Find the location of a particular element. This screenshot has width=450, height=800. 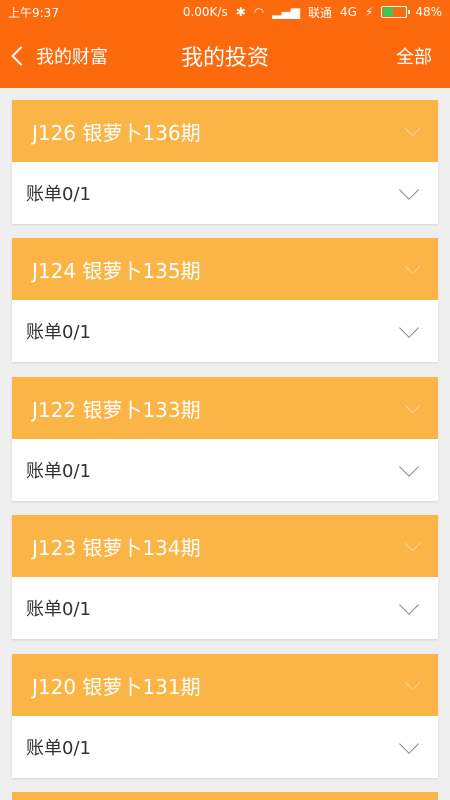

battery-icon is located at coordinates (396, 12).